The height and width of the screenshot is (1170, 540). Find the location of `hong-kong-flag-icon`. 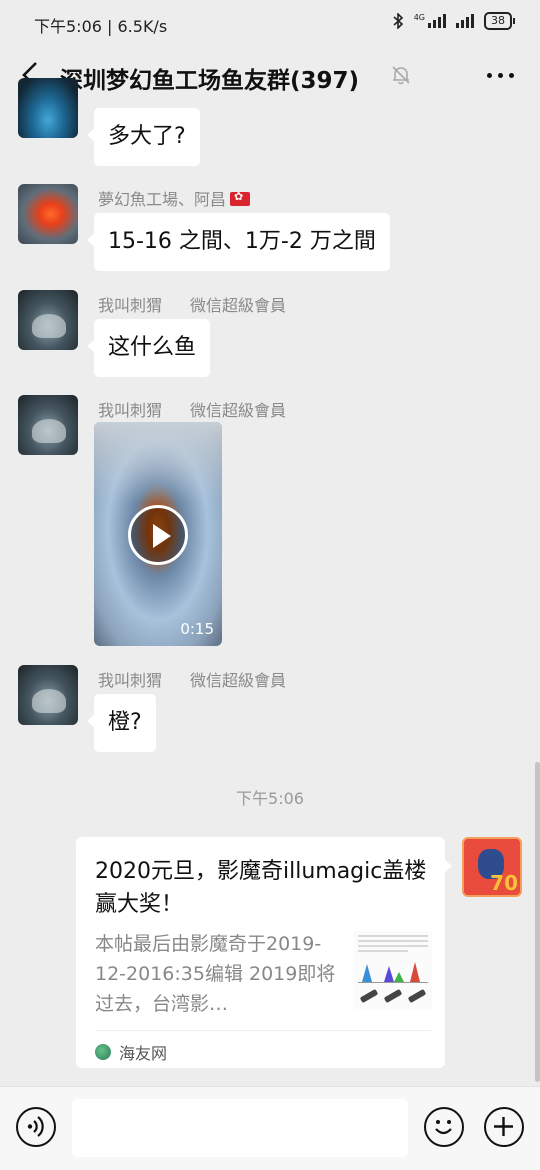

hong-kong-flag-icon is located at coordinates (240, 198).